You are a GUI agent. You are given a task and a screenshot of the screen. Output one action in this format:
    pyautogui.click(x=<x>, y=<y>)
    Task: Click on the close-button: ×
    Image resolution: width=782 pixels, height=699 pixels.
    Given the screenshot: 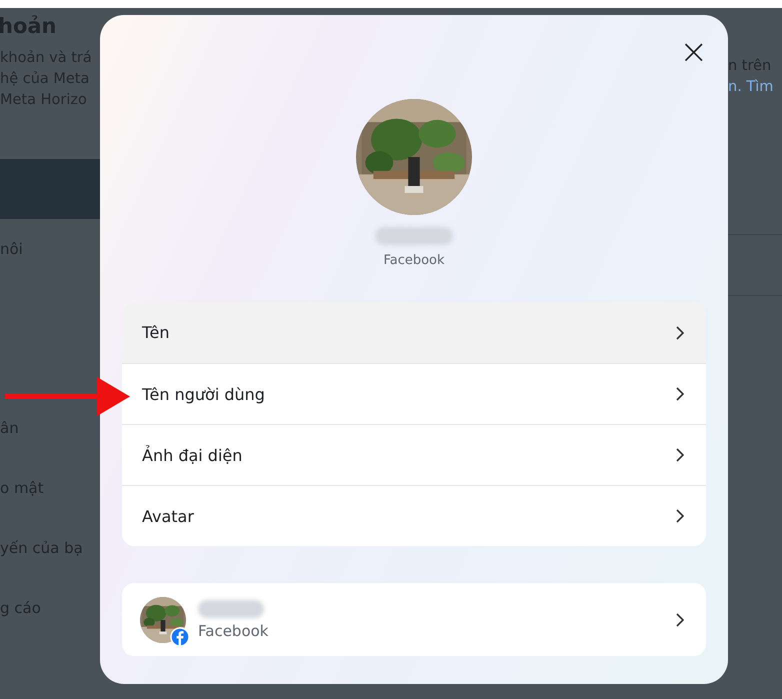 What is the action you would take?
    pyautogui.click(x=694, y=52)
    